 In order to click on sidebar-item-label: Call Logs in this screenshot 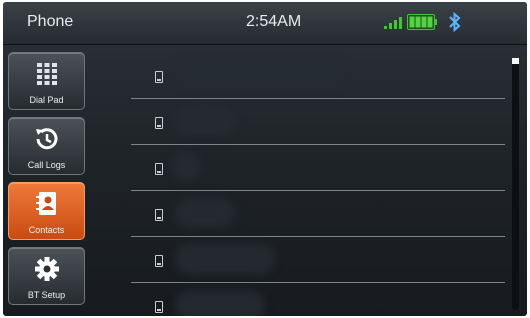, I will do `click(46, 165)`.